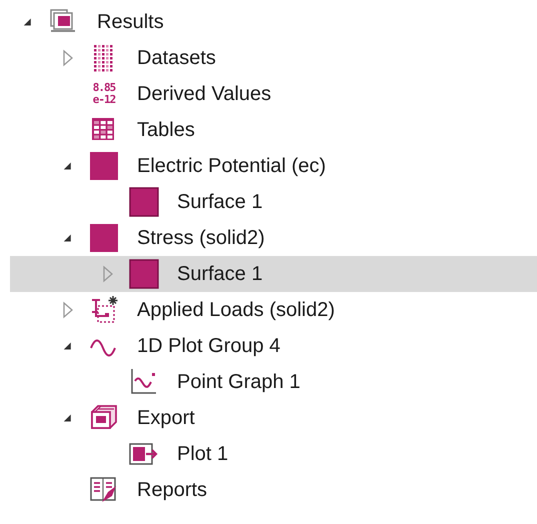 The height and width of the screenshot is (524, 537). Describe the element at coordinates (238, 382) in the screenshot. I see `tree-item-label: Point Graph 1` at that location.